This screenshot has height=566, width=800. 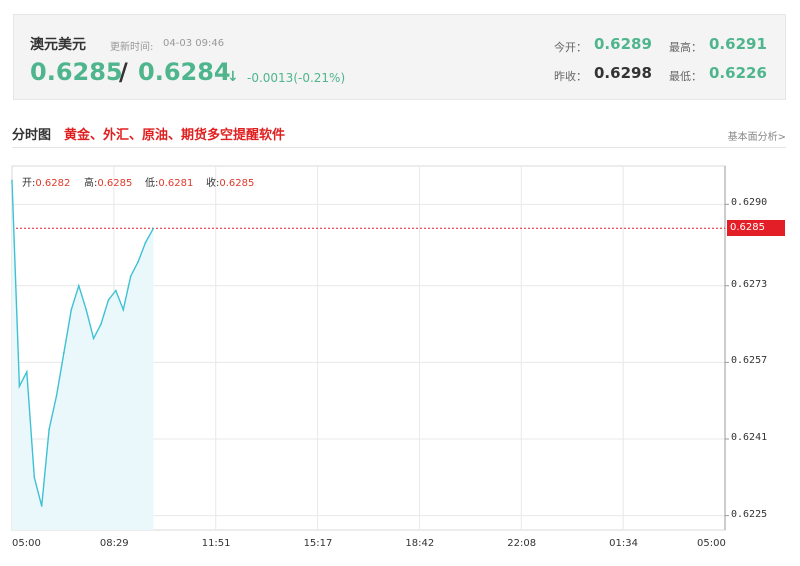 What do you see at coordinates (318, 543) in the screenshot?
I see `x-tick-label: 15:17` at bounding box center [318, 543].